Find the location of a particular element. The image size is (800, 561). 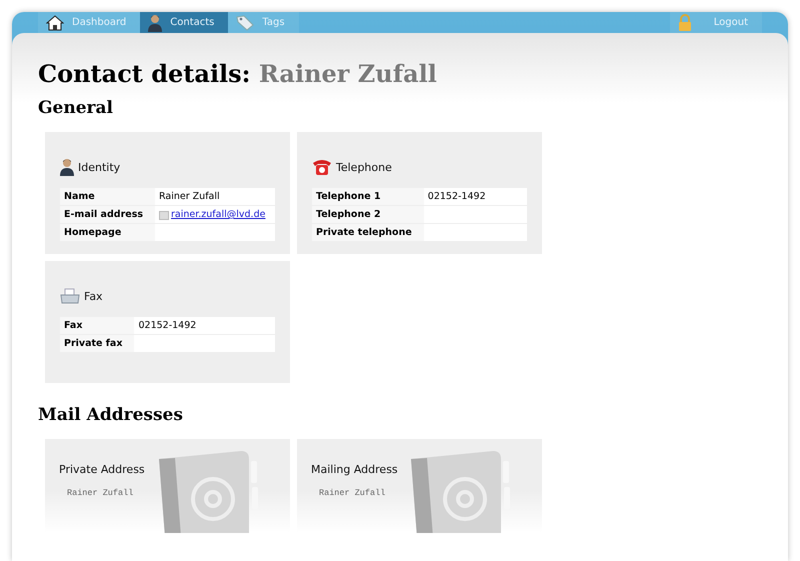

section-heading: General is located at coordinates (76, 108).